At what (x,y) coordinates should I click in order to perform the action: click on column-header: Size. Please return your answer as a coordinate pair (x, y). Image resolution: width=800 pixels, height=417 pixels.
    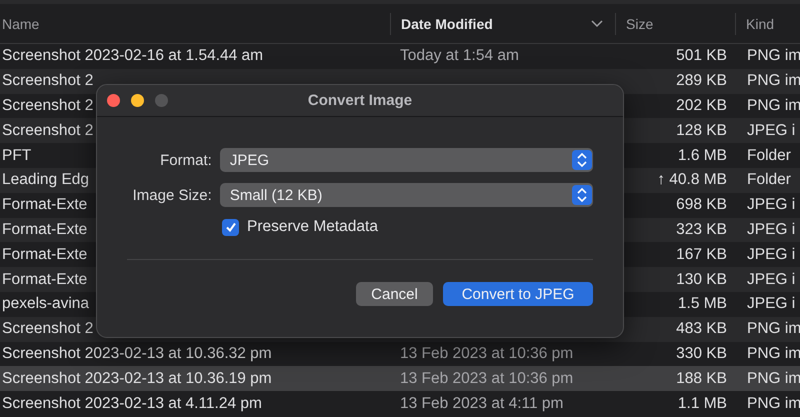
    Looking at the image, I should click on (640, 24).